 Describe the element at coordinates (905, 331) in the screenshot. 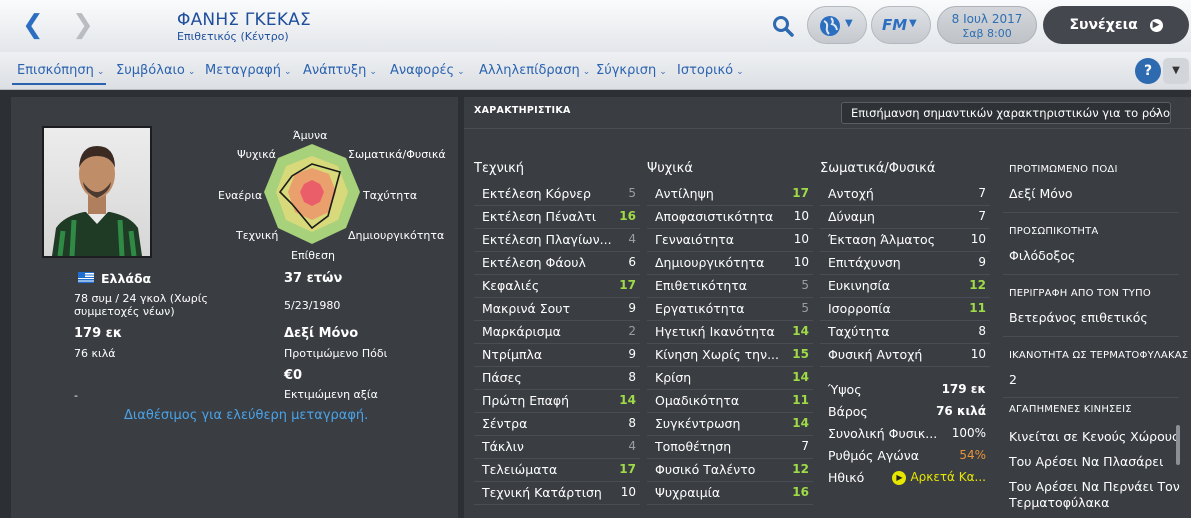

I see `attribute-row: Ταχύτητα 8` at that location.